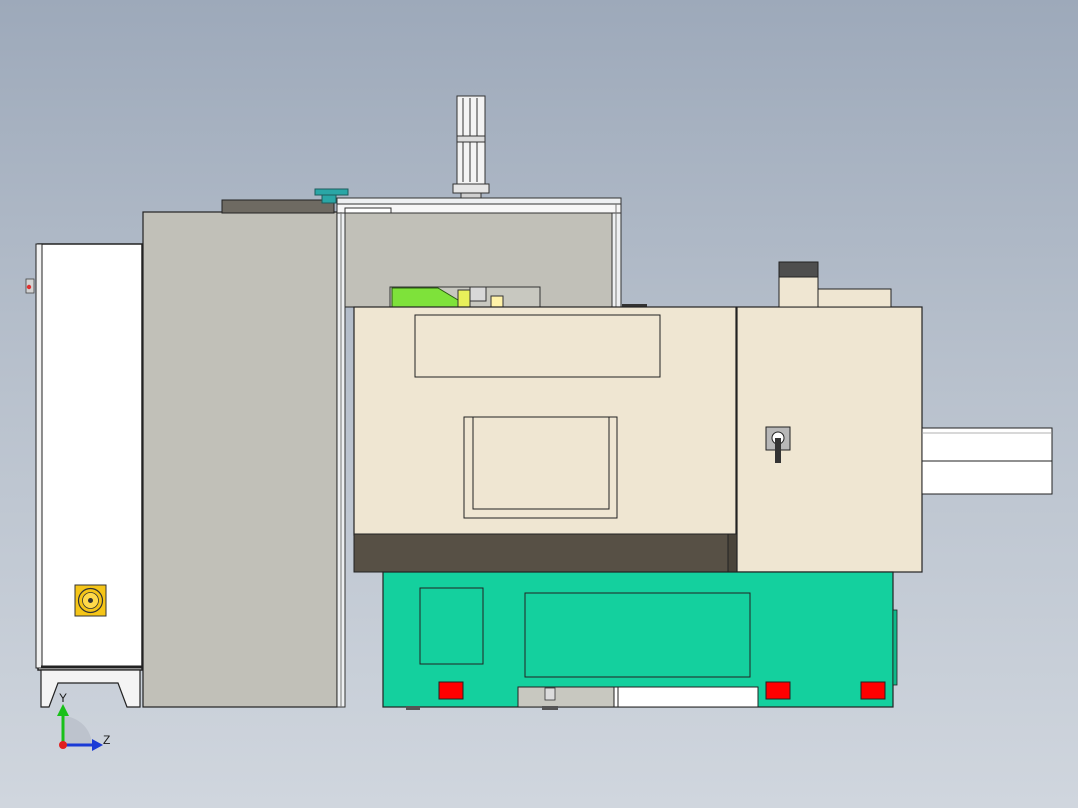 This screenshot has width=1078, height=808. What do you see at coordinates (471, 147) in the screenshot?
I see `vertical-cylinder` at bounding box center [471, 147].